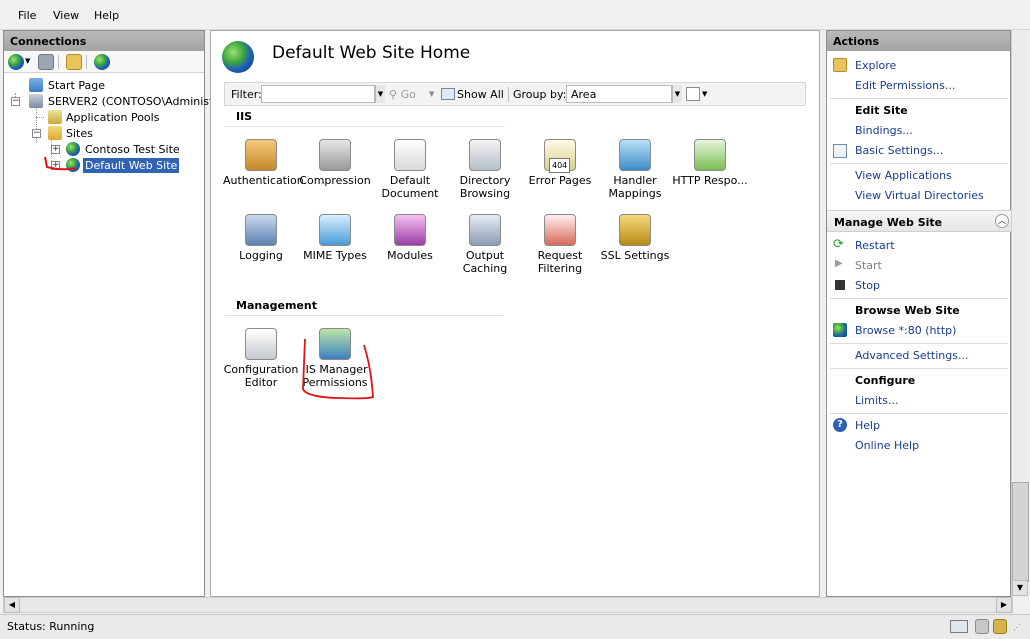 This screenshot has width=1030, height=639. What do you see at coordinates (840, 425) in the screenshot?
I see `help-icon: ?` at bounding box center [840, 425].